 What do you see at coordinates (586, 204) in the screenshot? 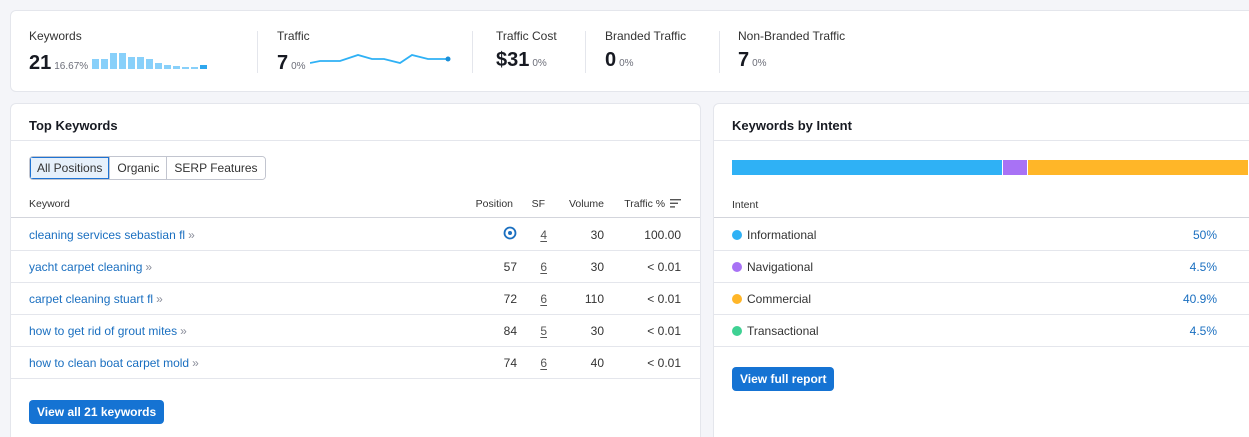
I see `column-volume: Volume` at bounding box center [586, 204].